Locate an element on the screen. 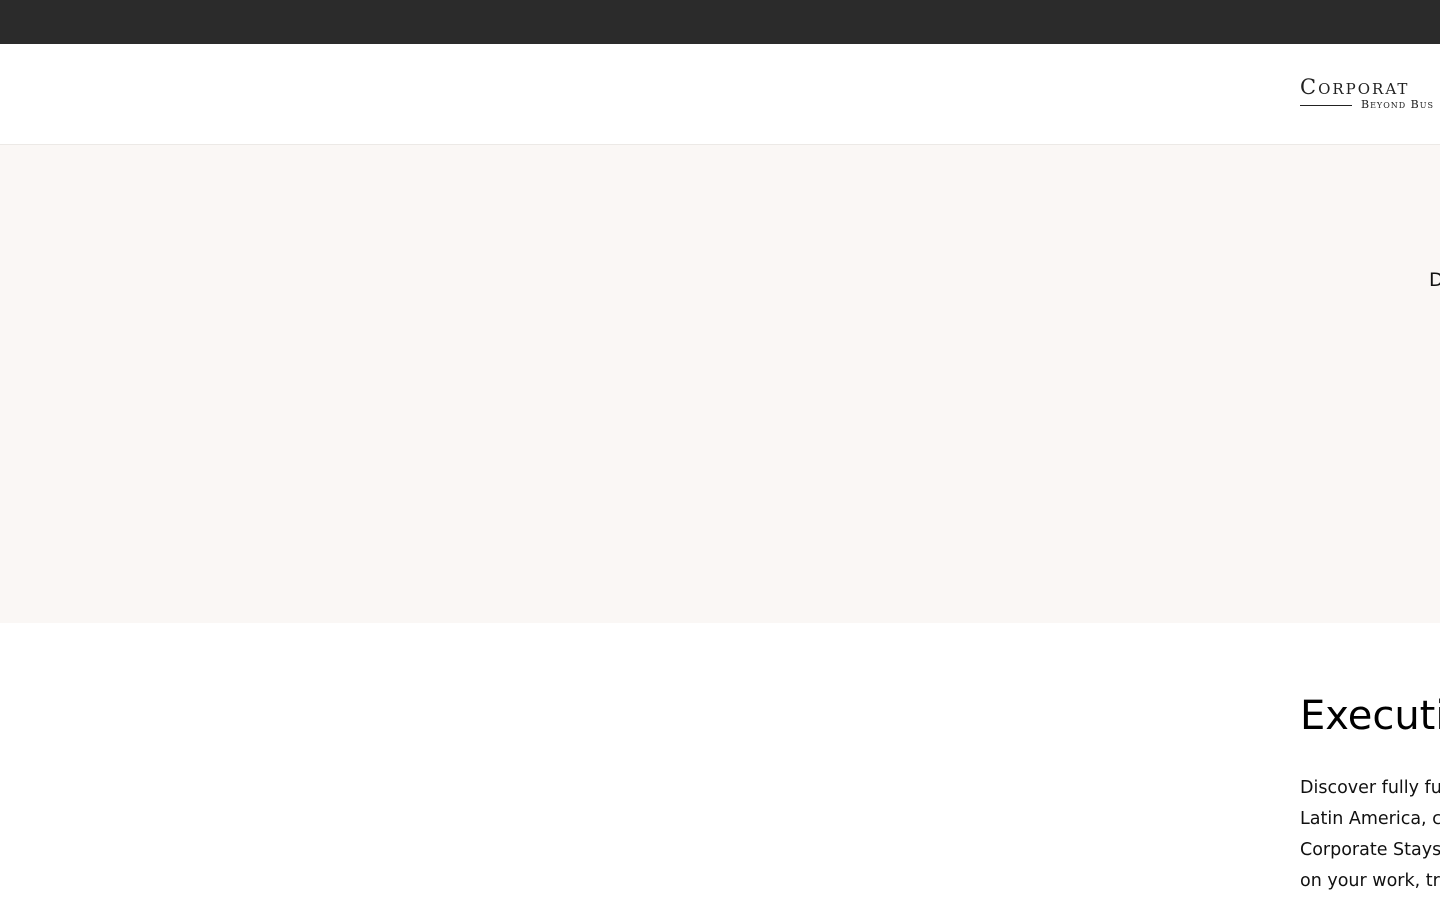  site-logo: Corporat Beyond Bus is located at coordinates (1367, 93).